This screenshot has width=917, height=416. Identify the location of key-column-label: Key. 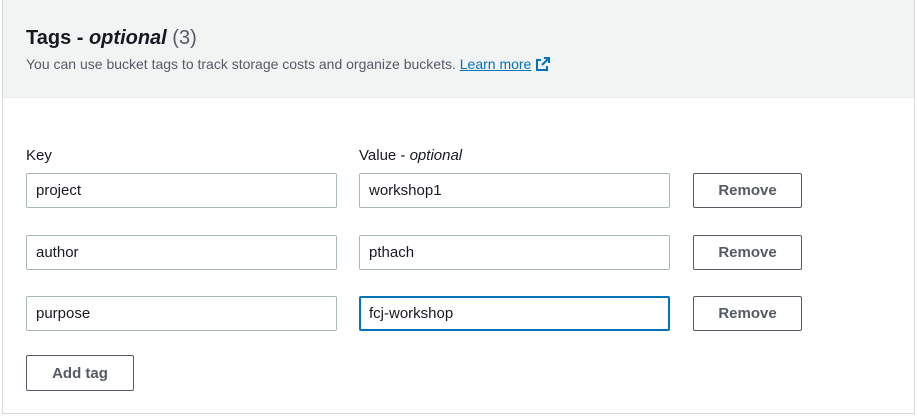
(39, 155).